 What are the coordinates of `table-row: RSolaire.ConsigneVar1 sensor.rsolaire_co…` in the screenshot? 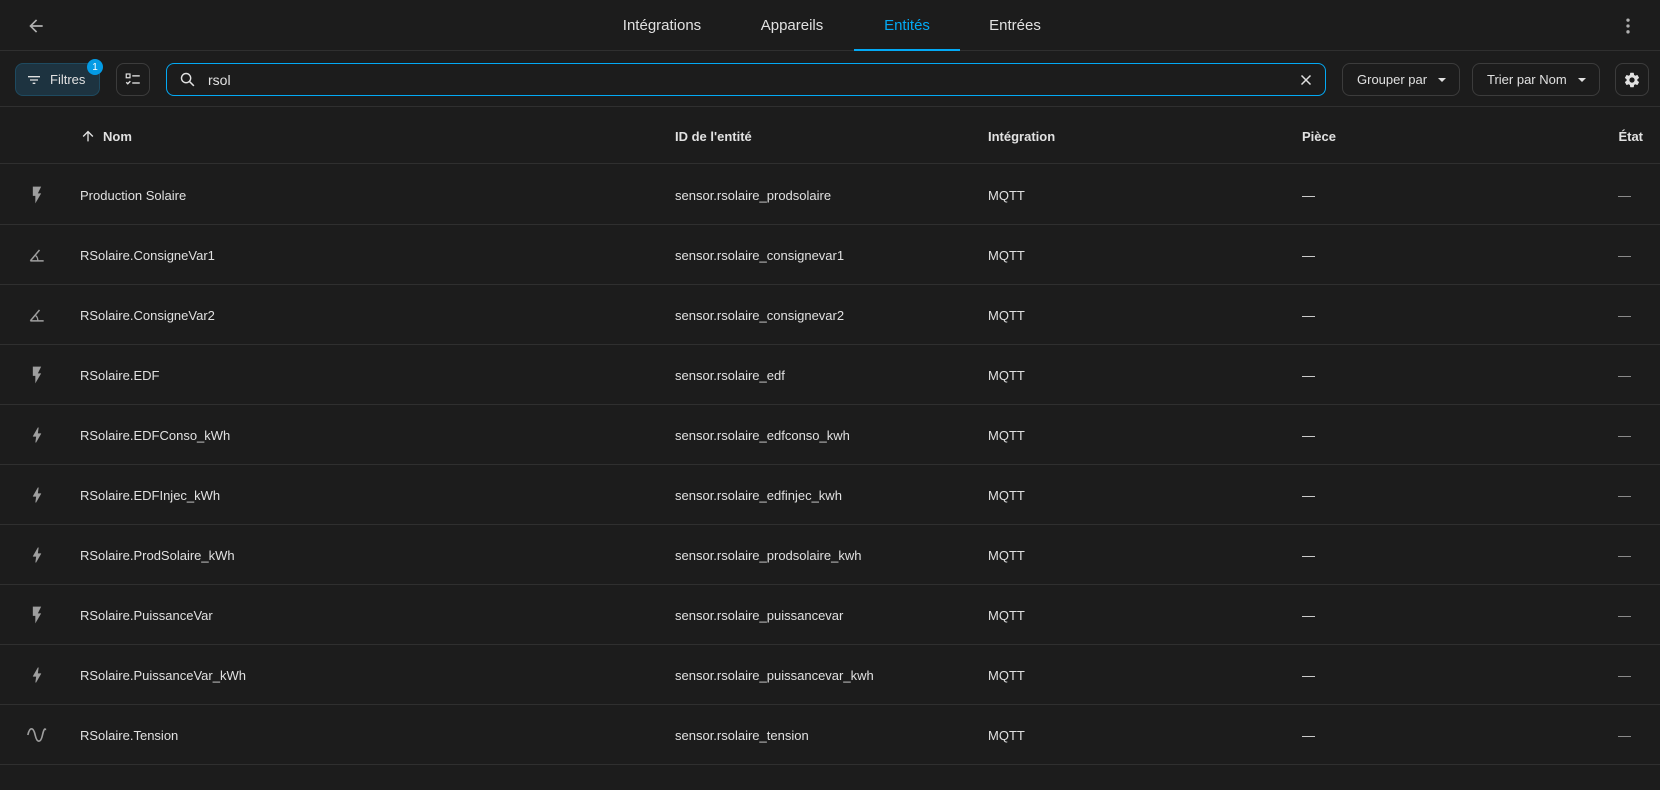 It's located at (830, 255).